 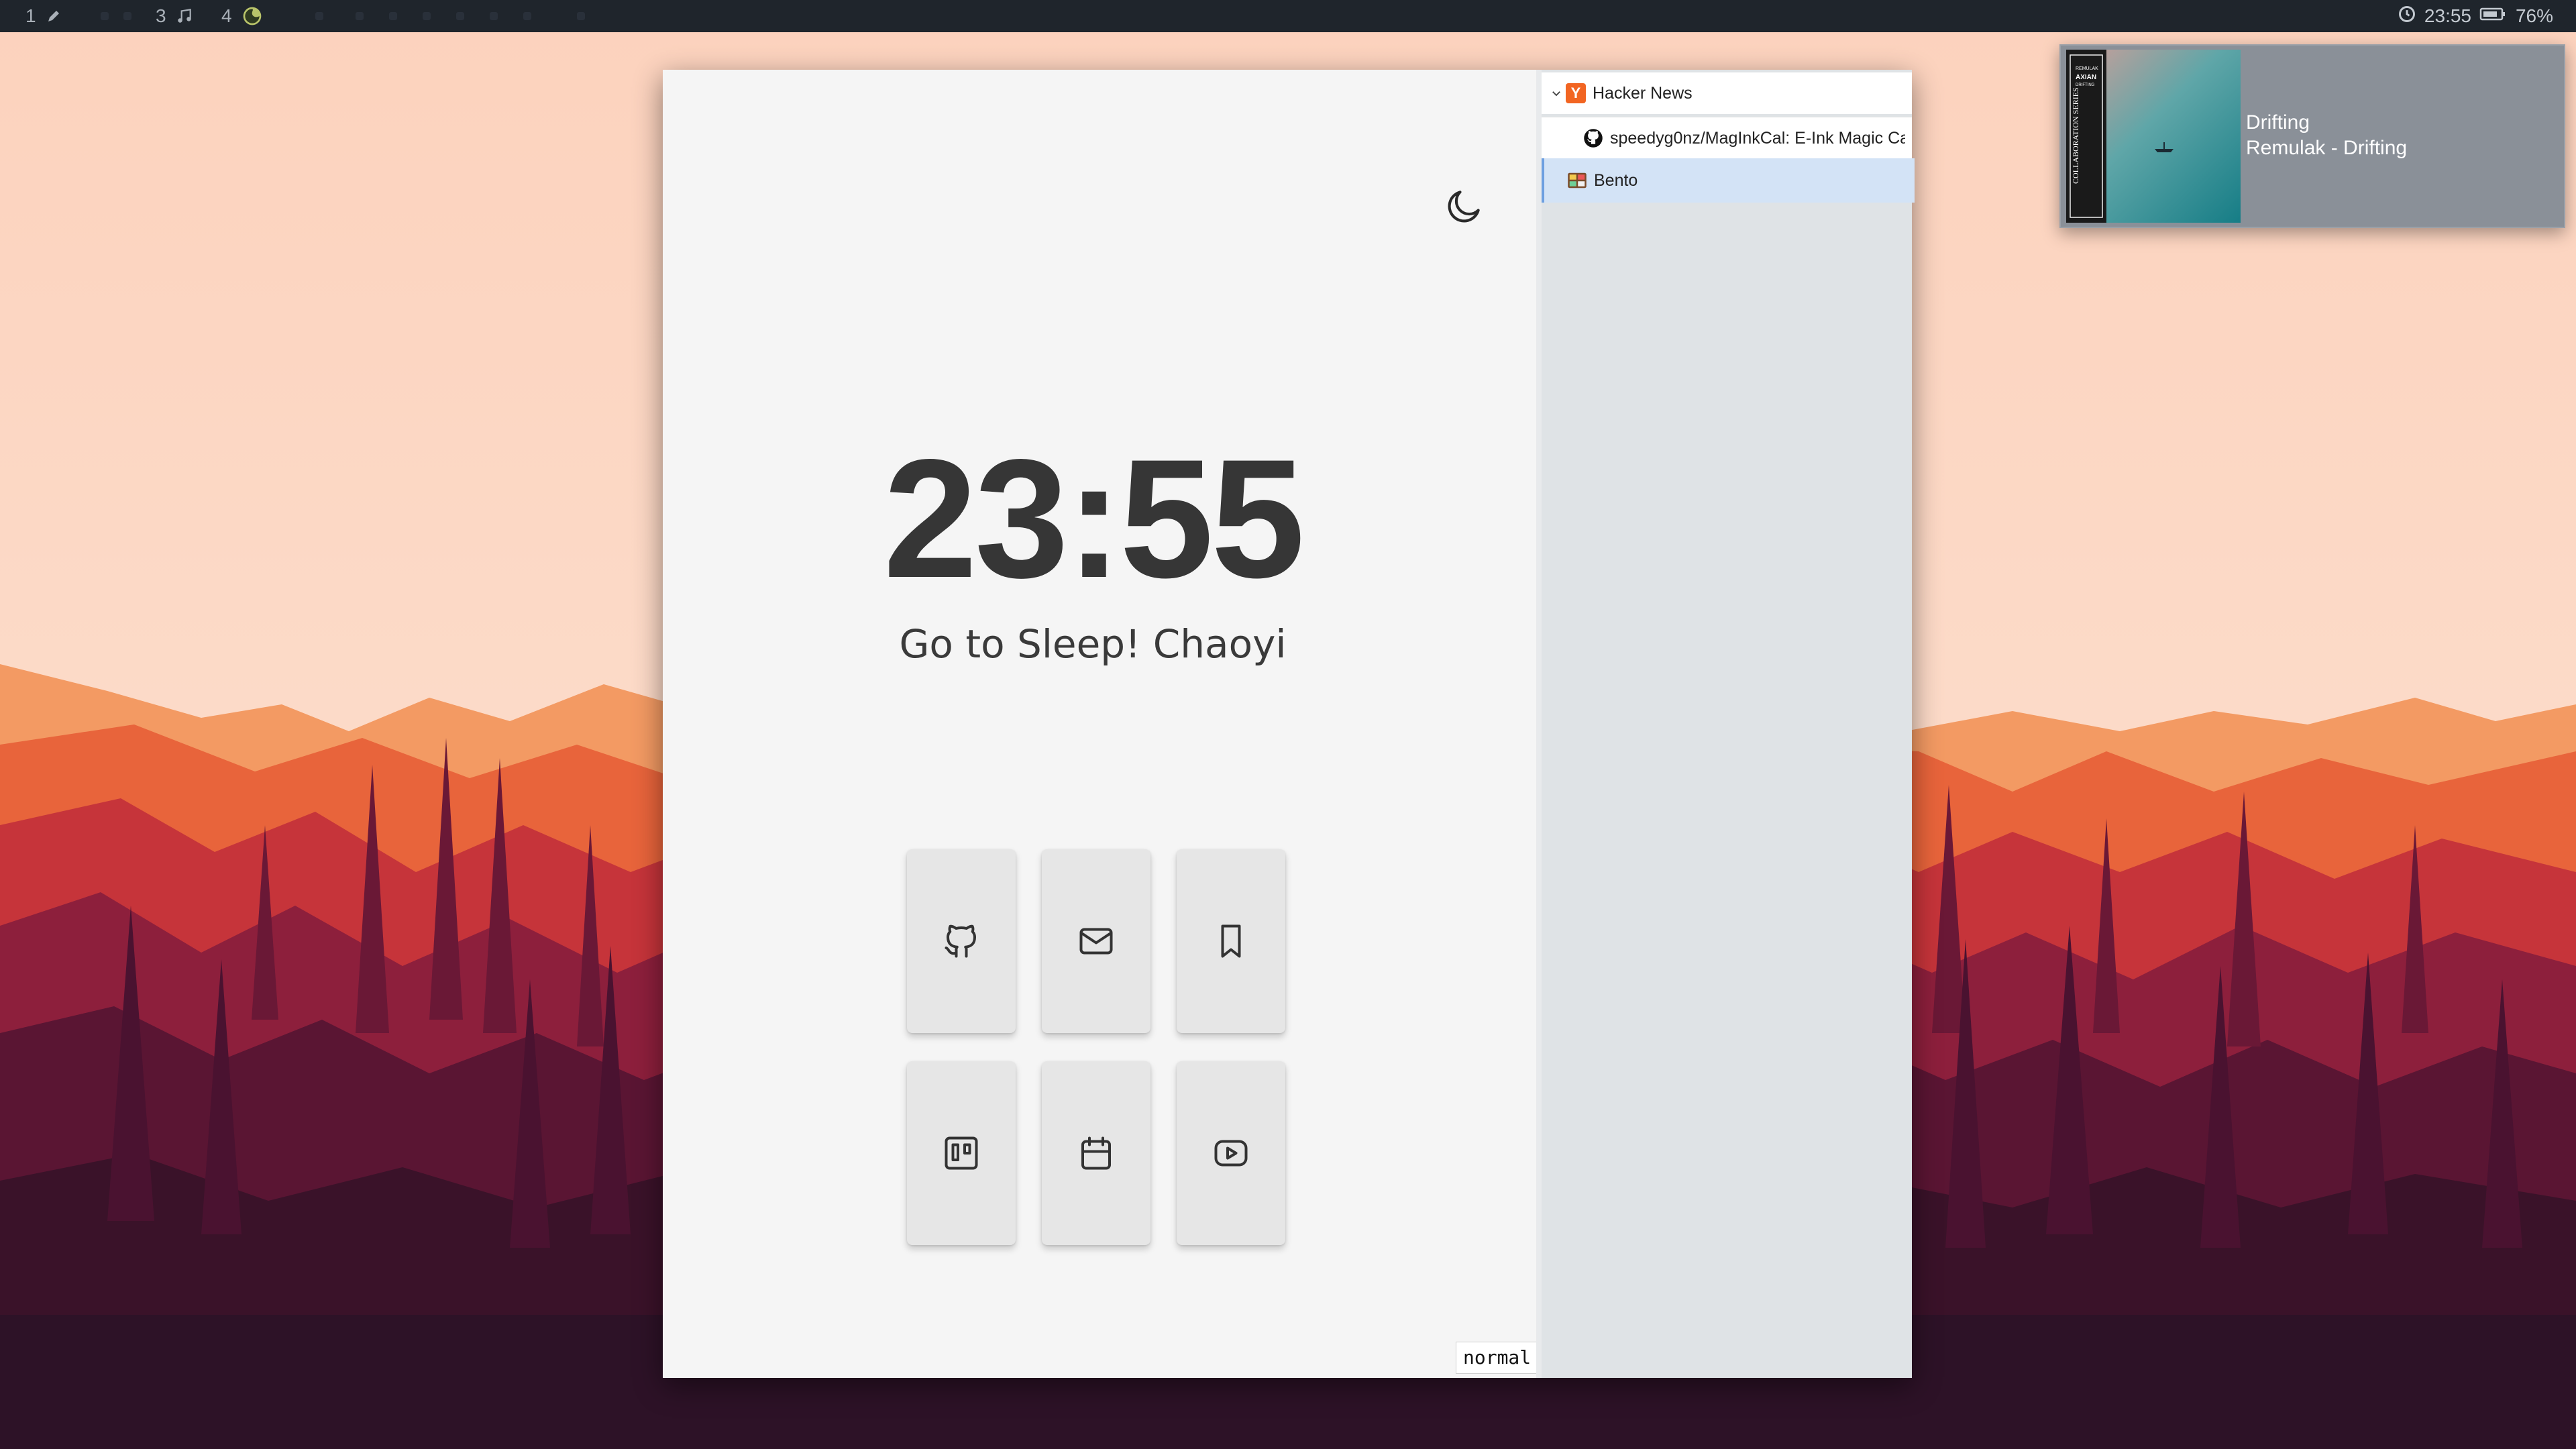 What do you see at coordinates (2086, 77) in the screenshot?
I see `album-artist-label-2: AXIAN` at bounding box center [2086, 77].